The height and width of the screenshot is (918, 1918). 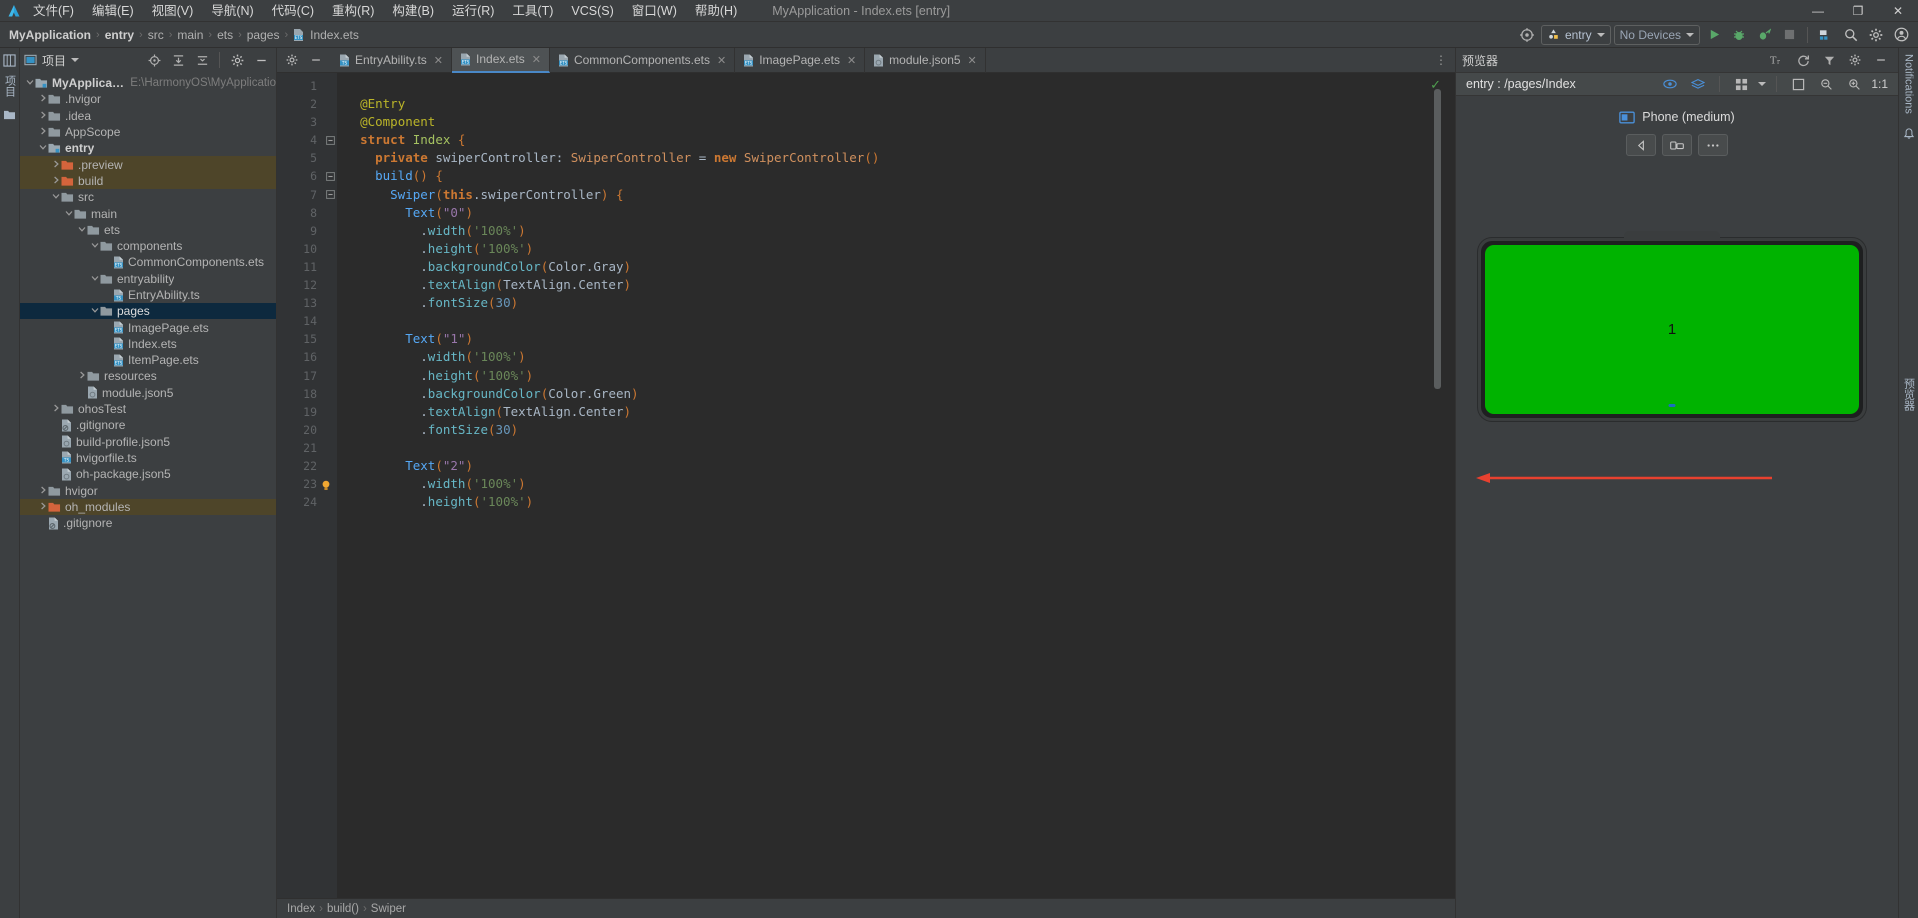 I want to click on code-line: .fontSize(30), so click(x=896, y=303).